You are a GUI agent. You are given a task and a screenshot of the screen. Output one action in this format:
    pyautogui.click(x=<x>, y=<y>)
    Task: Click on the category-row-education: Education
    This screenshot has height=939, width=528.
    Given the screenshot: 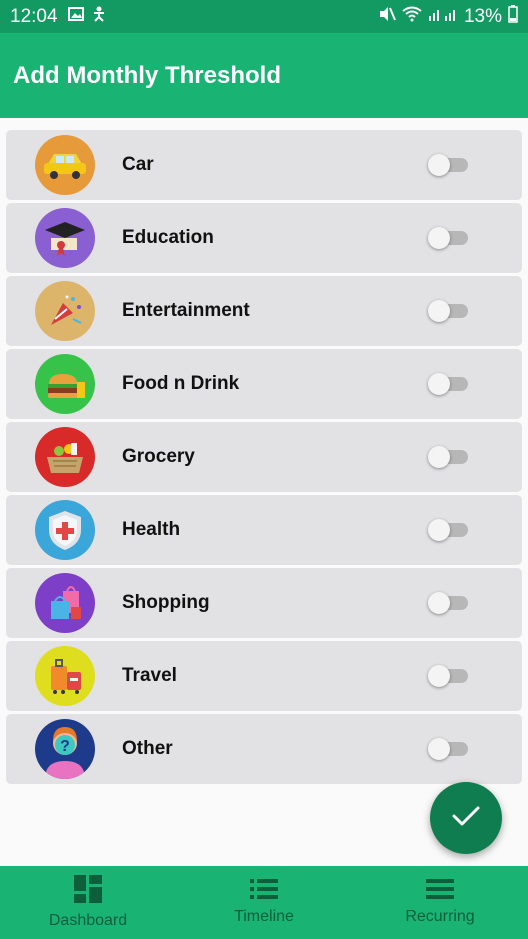 What is the action you would take?
    pyautogui.click(x=264, y=238)
    